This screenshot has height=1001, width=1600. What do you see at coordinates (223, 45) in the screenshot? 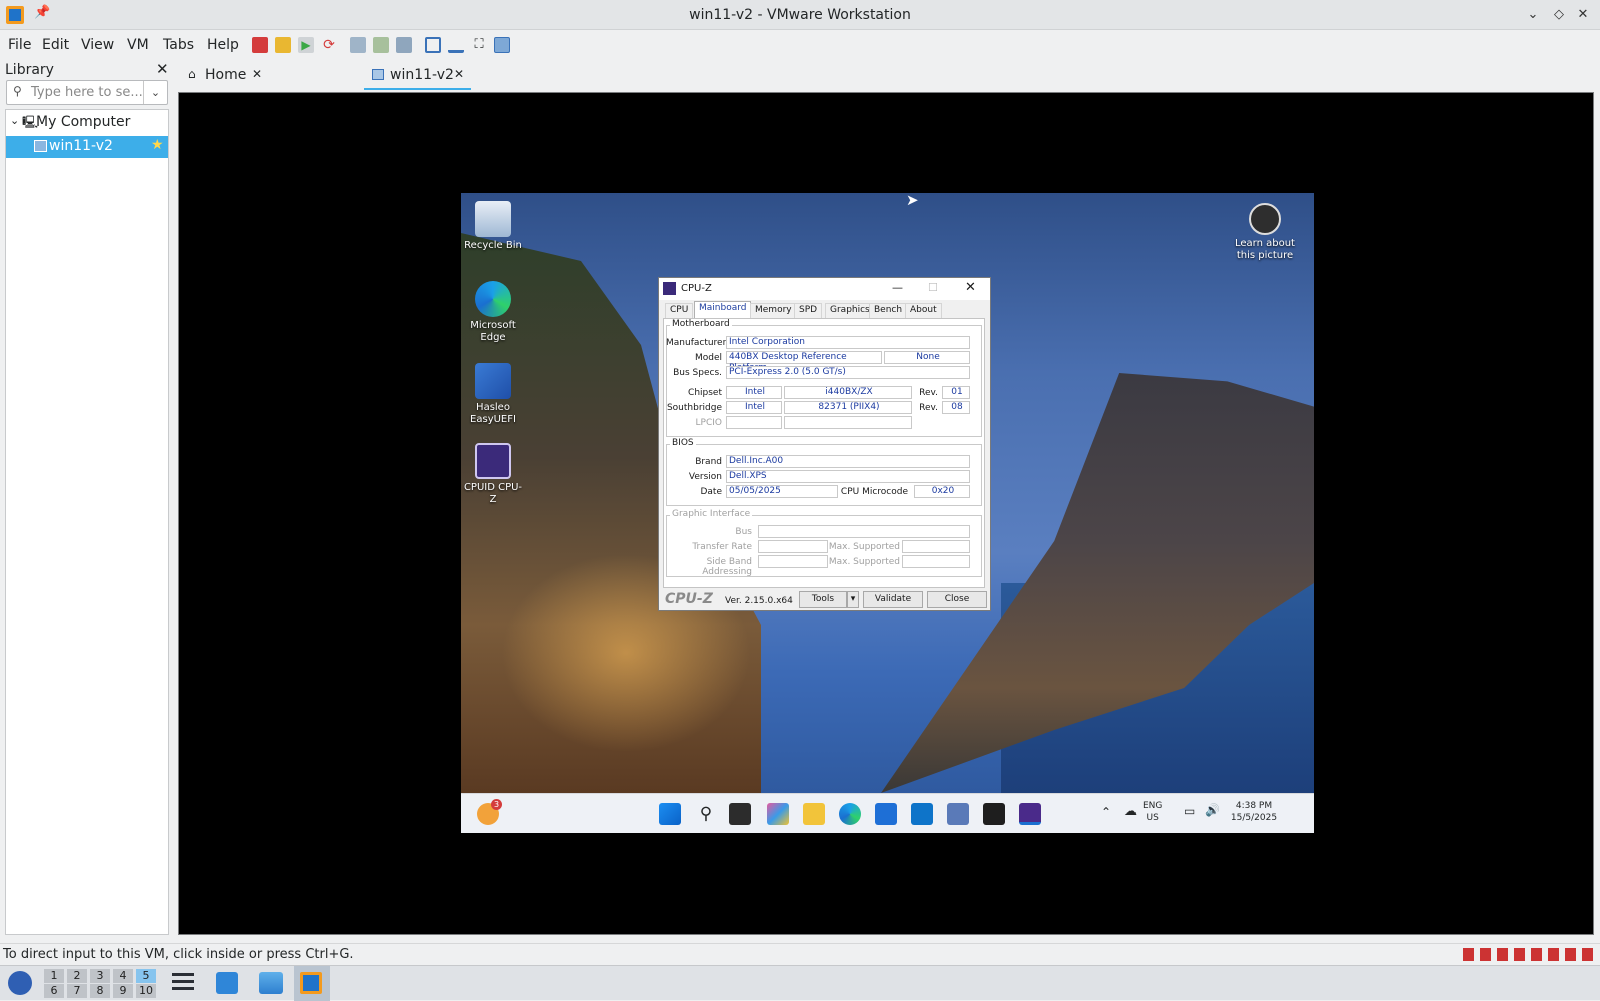
I see `menu-help: Help` at bounding box center [223, 45].